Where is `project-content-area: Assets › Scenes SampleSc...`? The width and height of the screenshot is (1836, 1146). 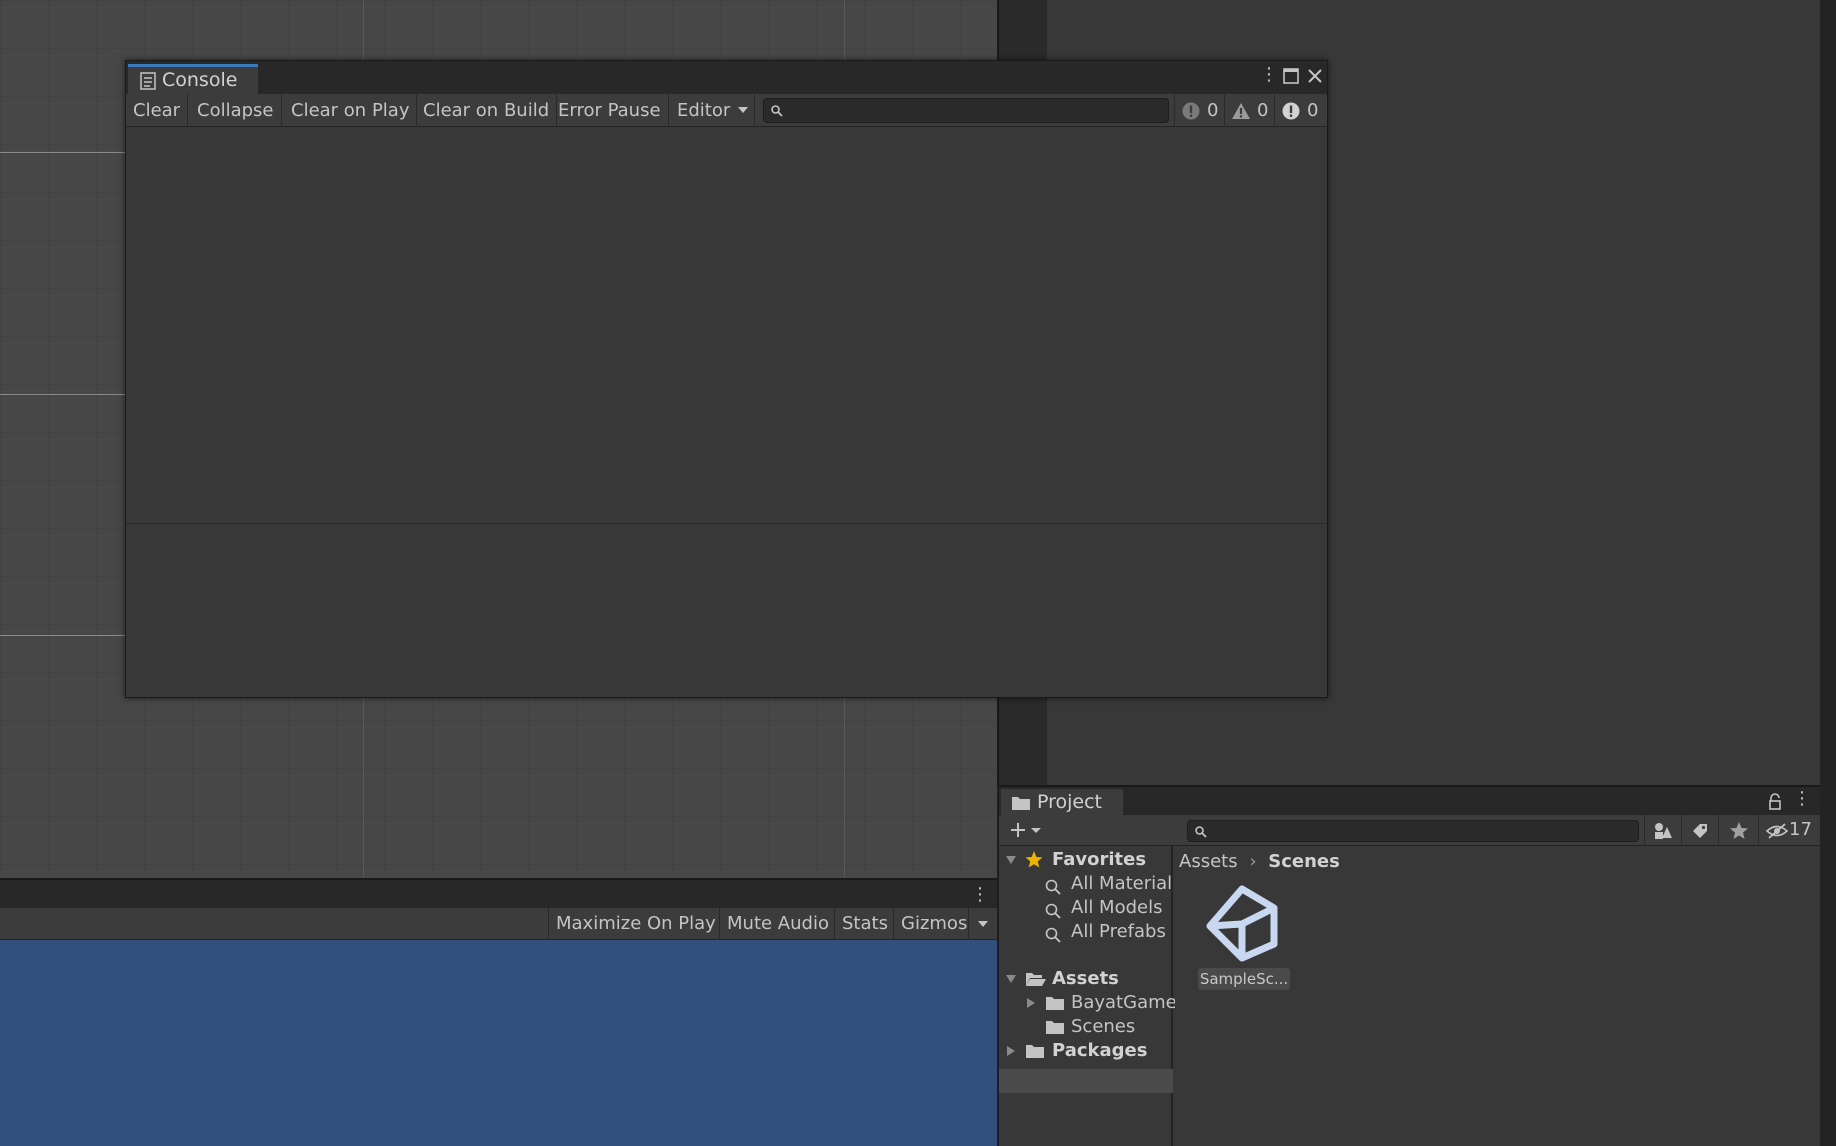 project-content-area: Assets › Scenes SampleSc... is located at coordinates (1497, 996).